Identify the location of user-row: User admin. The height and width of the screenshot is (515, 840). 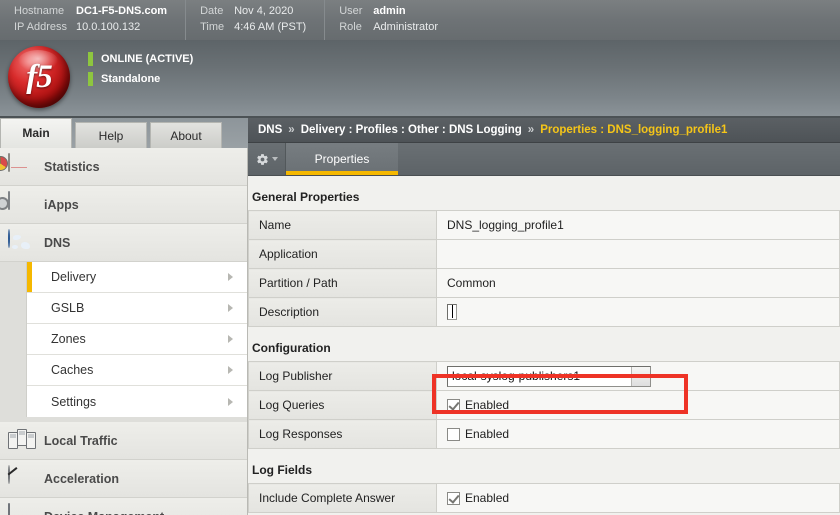
(388, 12).